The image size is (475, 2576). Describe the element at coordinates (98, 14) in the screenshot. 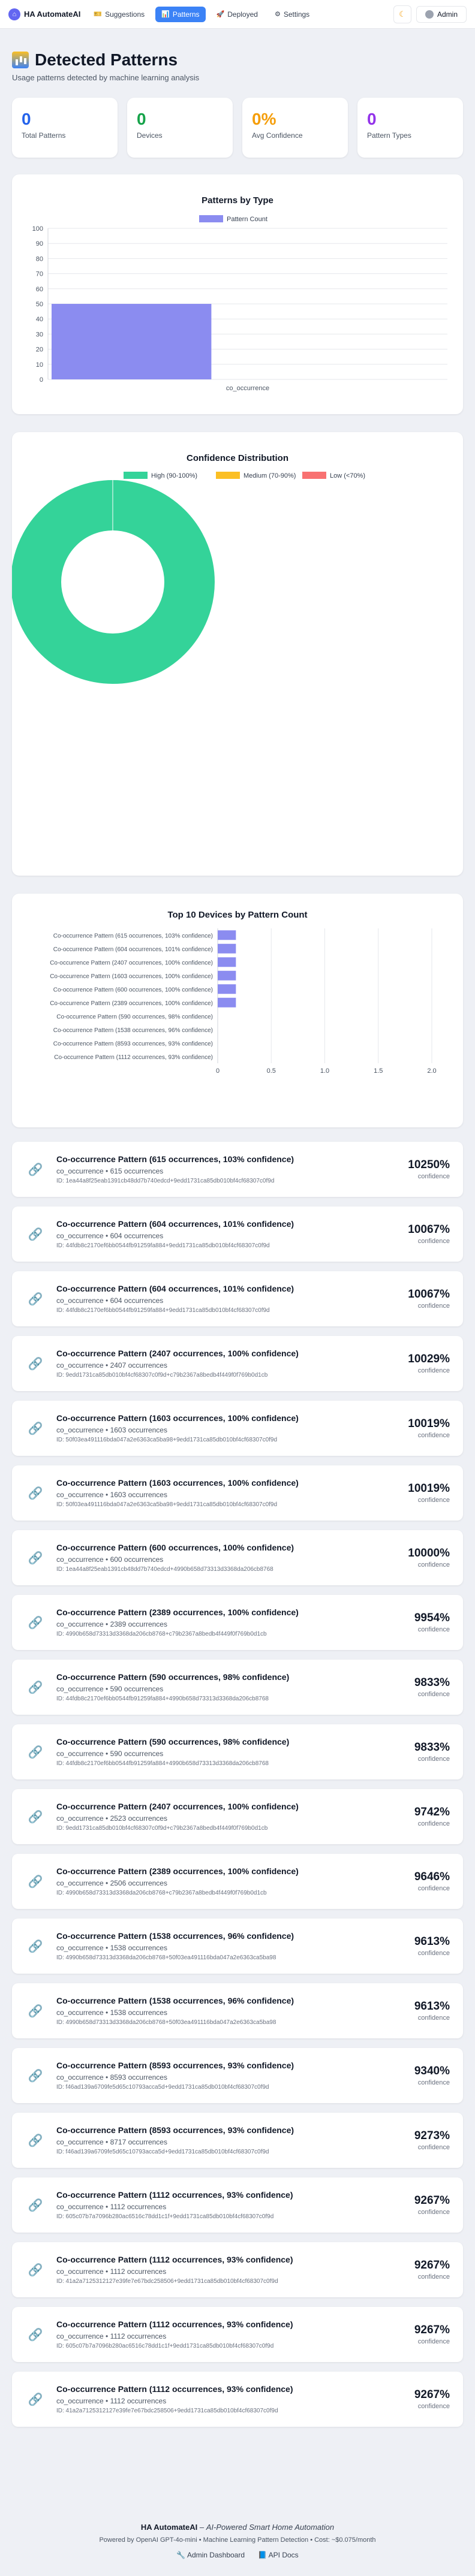

I see `ticket-icon: 🎫` at that location.